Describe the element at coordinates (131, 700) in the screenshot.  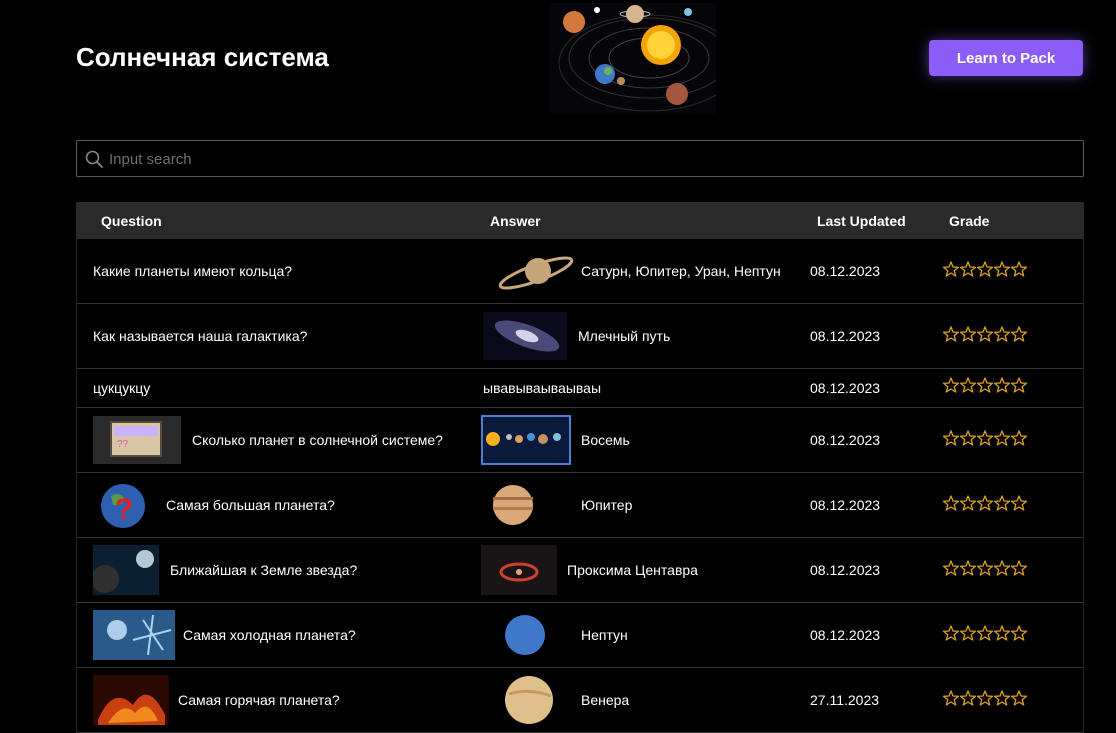
I see `fire-image` at that location.